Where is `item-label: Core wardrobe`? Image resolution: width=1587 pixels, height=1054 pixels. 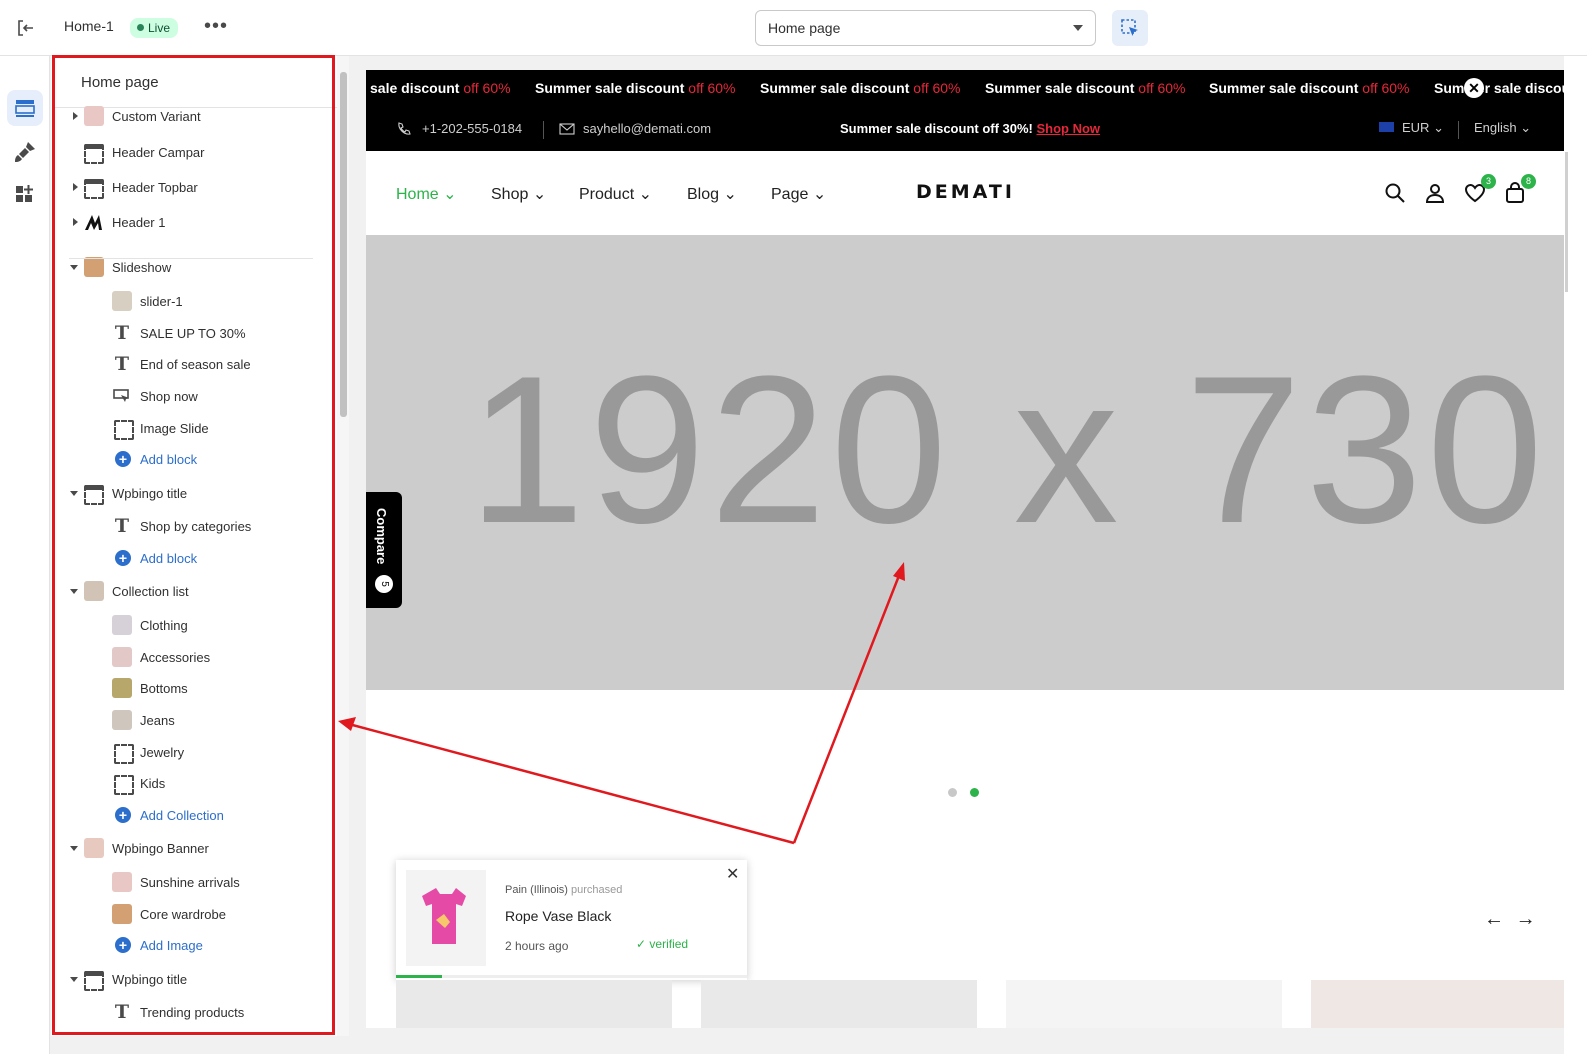
item-label: Core wardrobe is located at coordinates (183, 914).